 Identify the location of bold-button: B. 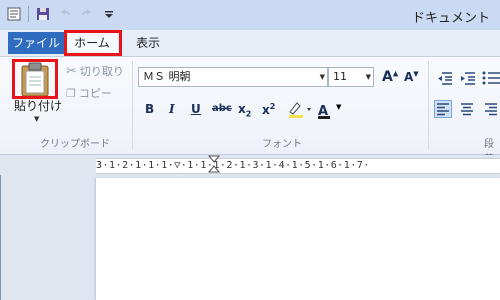
(149, 109).